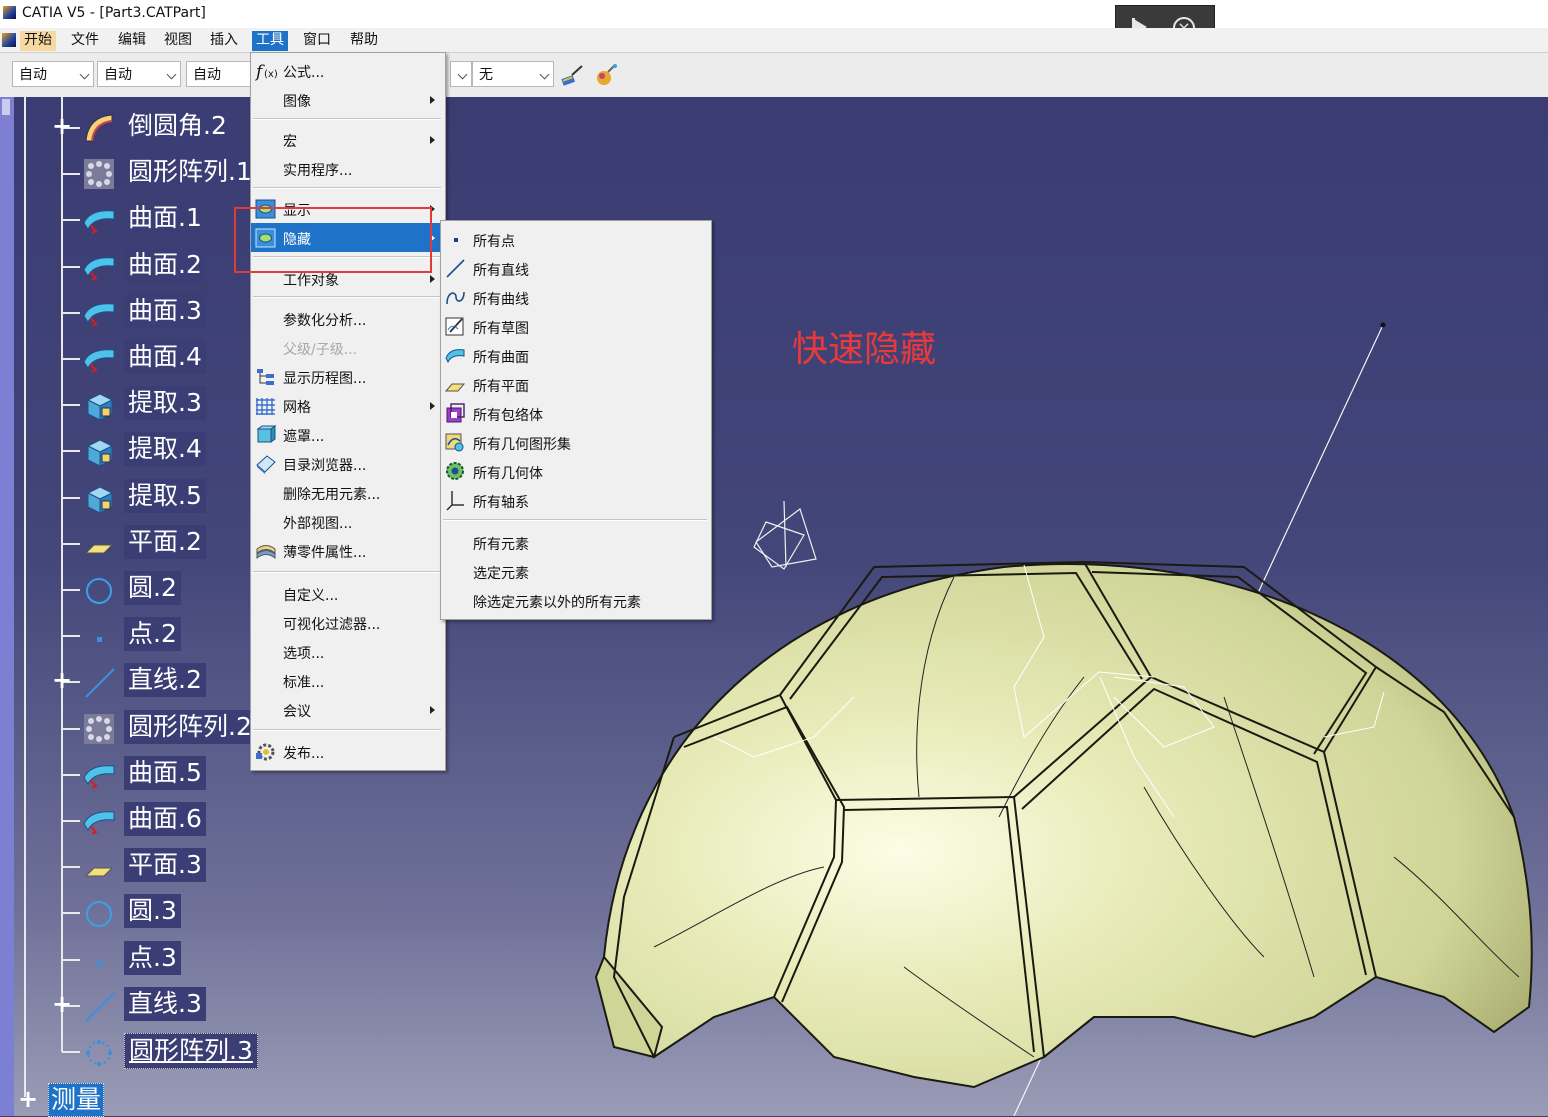  I want to click on title-bar: CATIA V5 - [Part3.CATPart], so click(774, 14).